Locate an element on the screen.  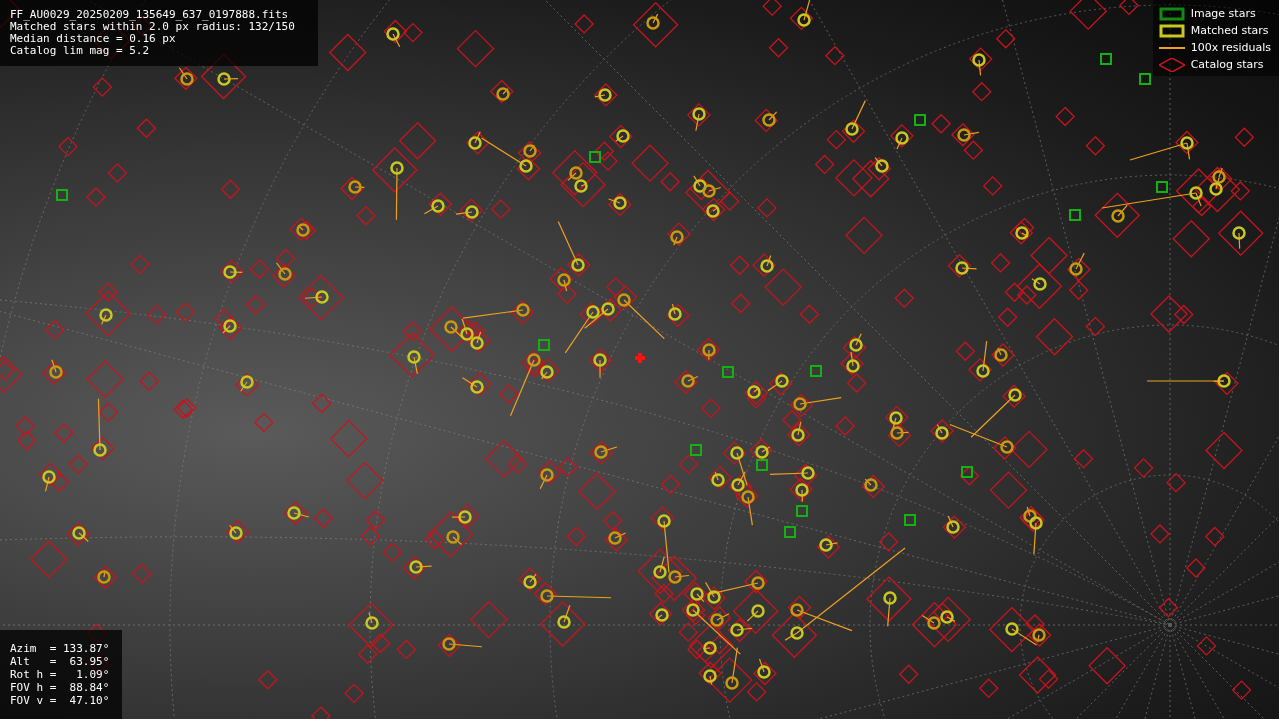
pointing-line: Azim = 133.87° is located at coordinates (60, 648).